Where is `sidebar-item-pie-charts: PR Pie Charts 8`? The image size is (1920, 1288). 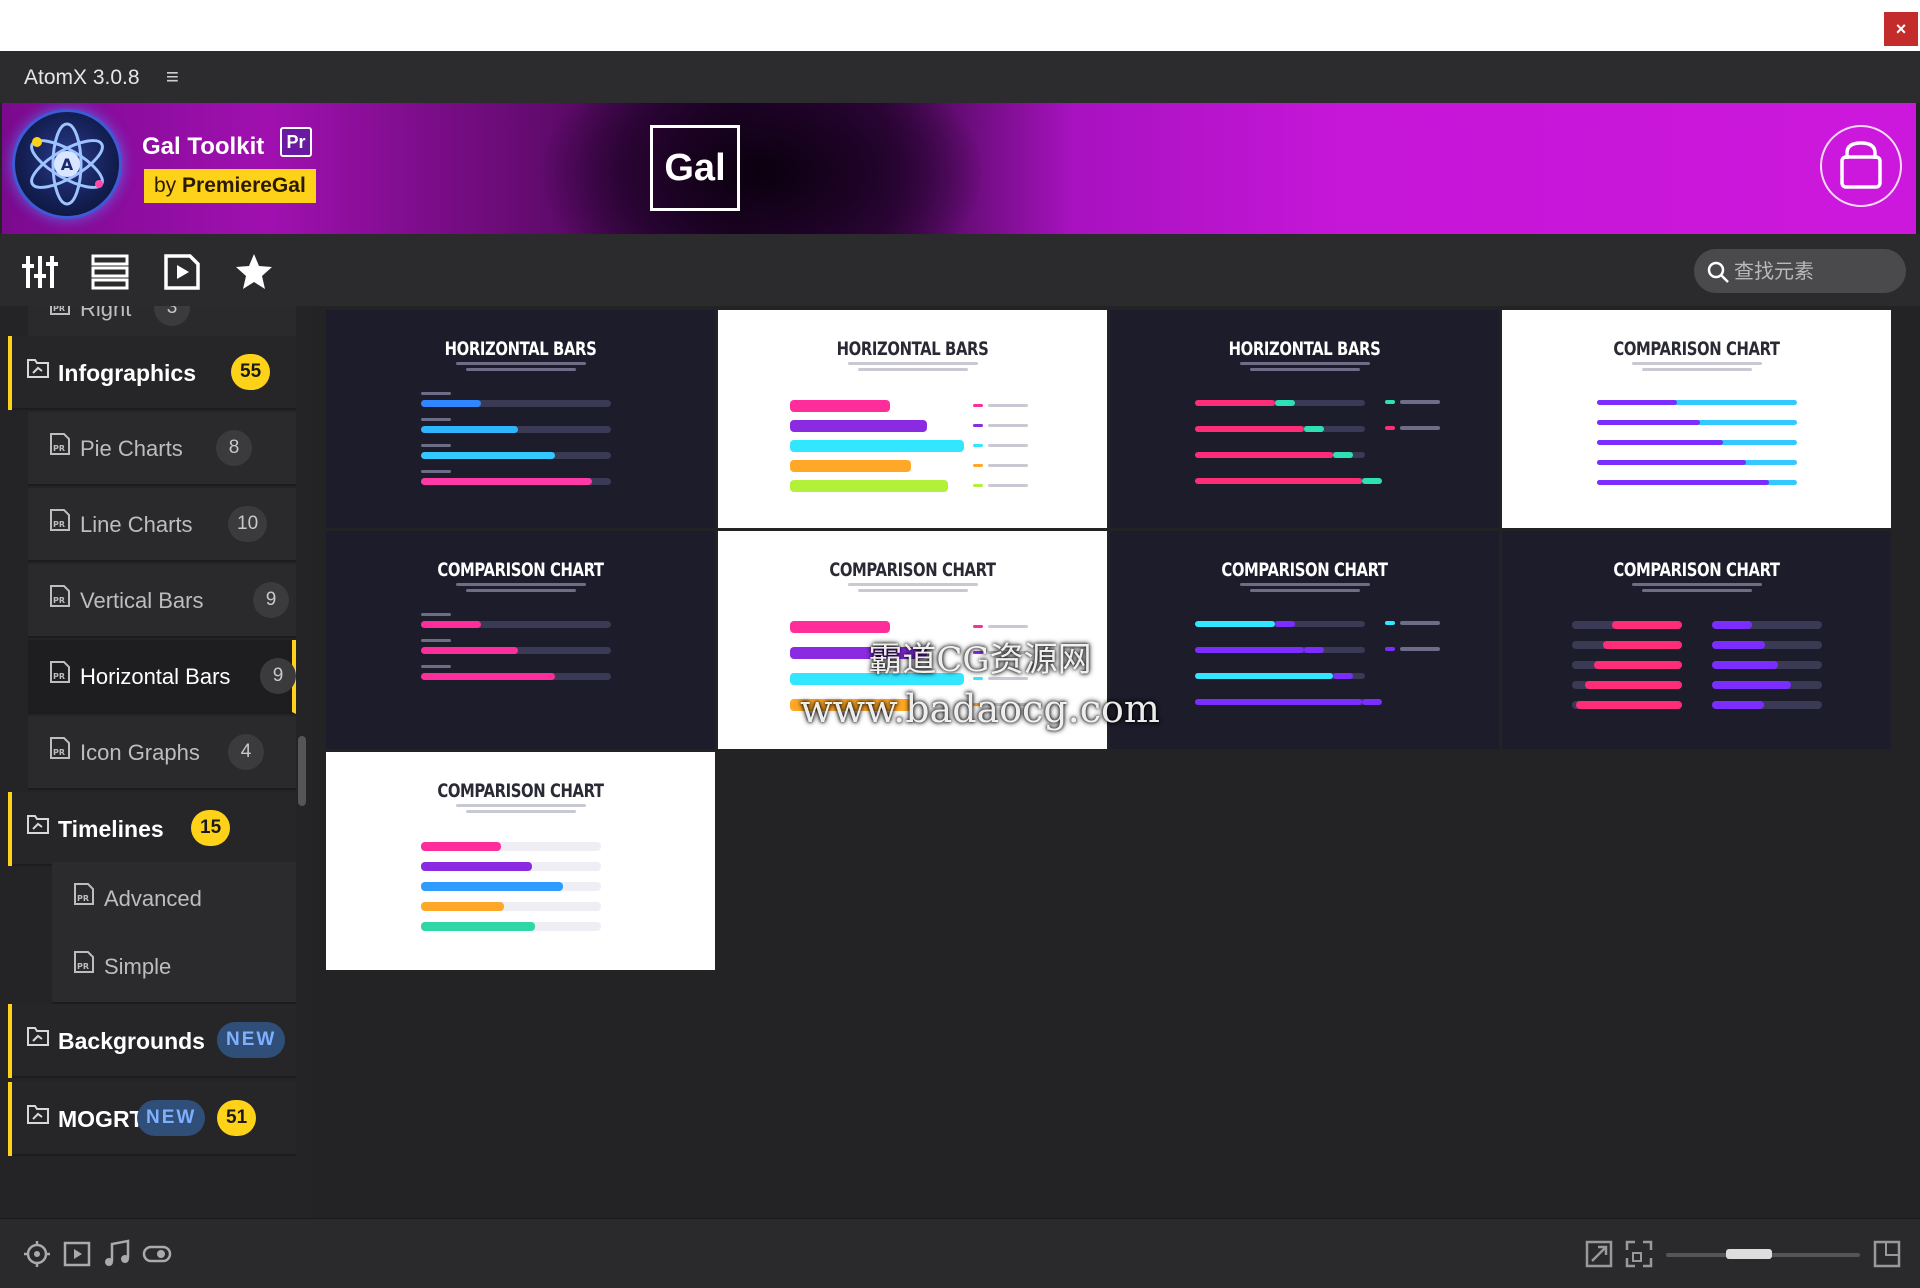 sidebar-item-pie-charts: PR Pie Charts 8 is located at coordinates (162, 449).